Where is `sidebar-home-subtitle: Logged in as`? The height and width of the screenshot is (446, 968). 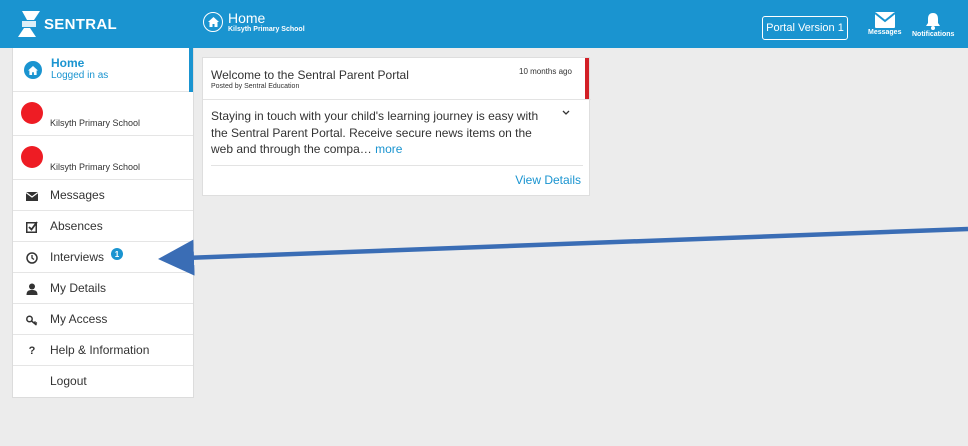 sidebar-home-subtitle: Logged in as is located at coordinates (80, 75).